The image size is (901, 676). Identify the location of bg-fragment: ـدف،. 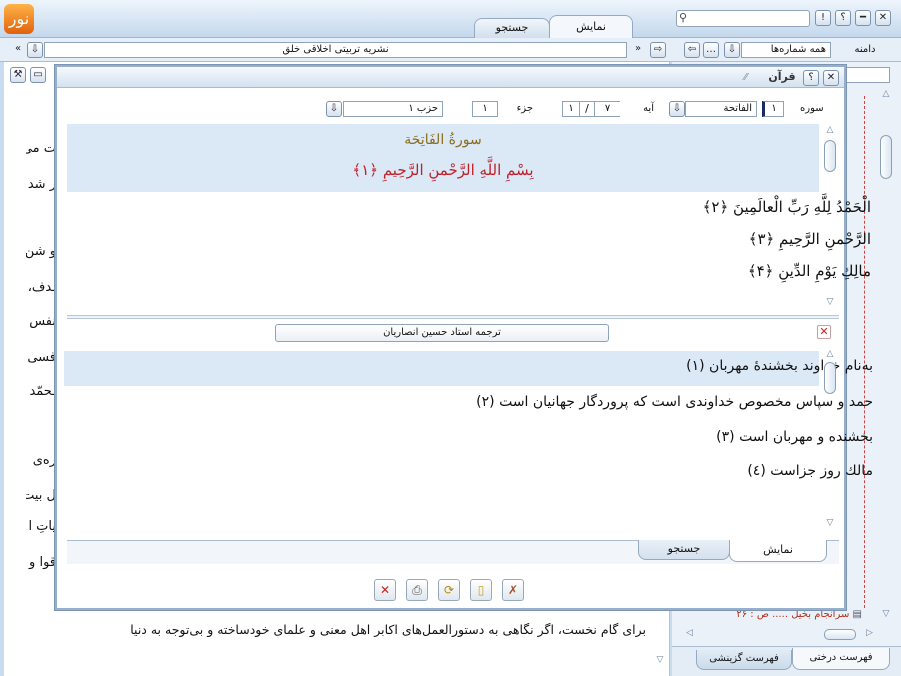
(41, 287).